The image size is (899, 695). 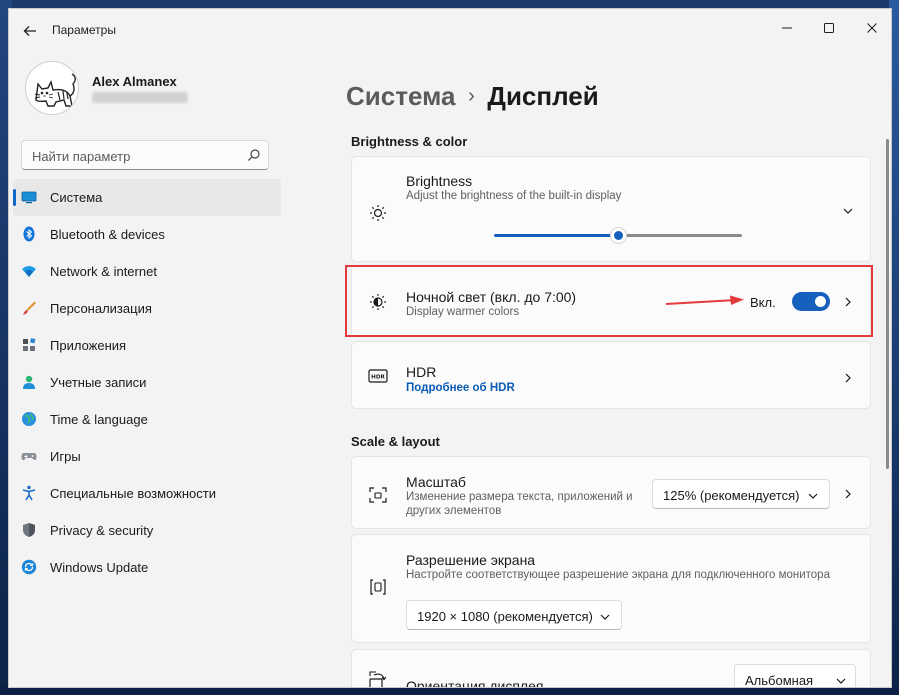 I want to click on resolution-dropdown: 1920 × 1080 (рекомендуется), so click(x=514, y=615).